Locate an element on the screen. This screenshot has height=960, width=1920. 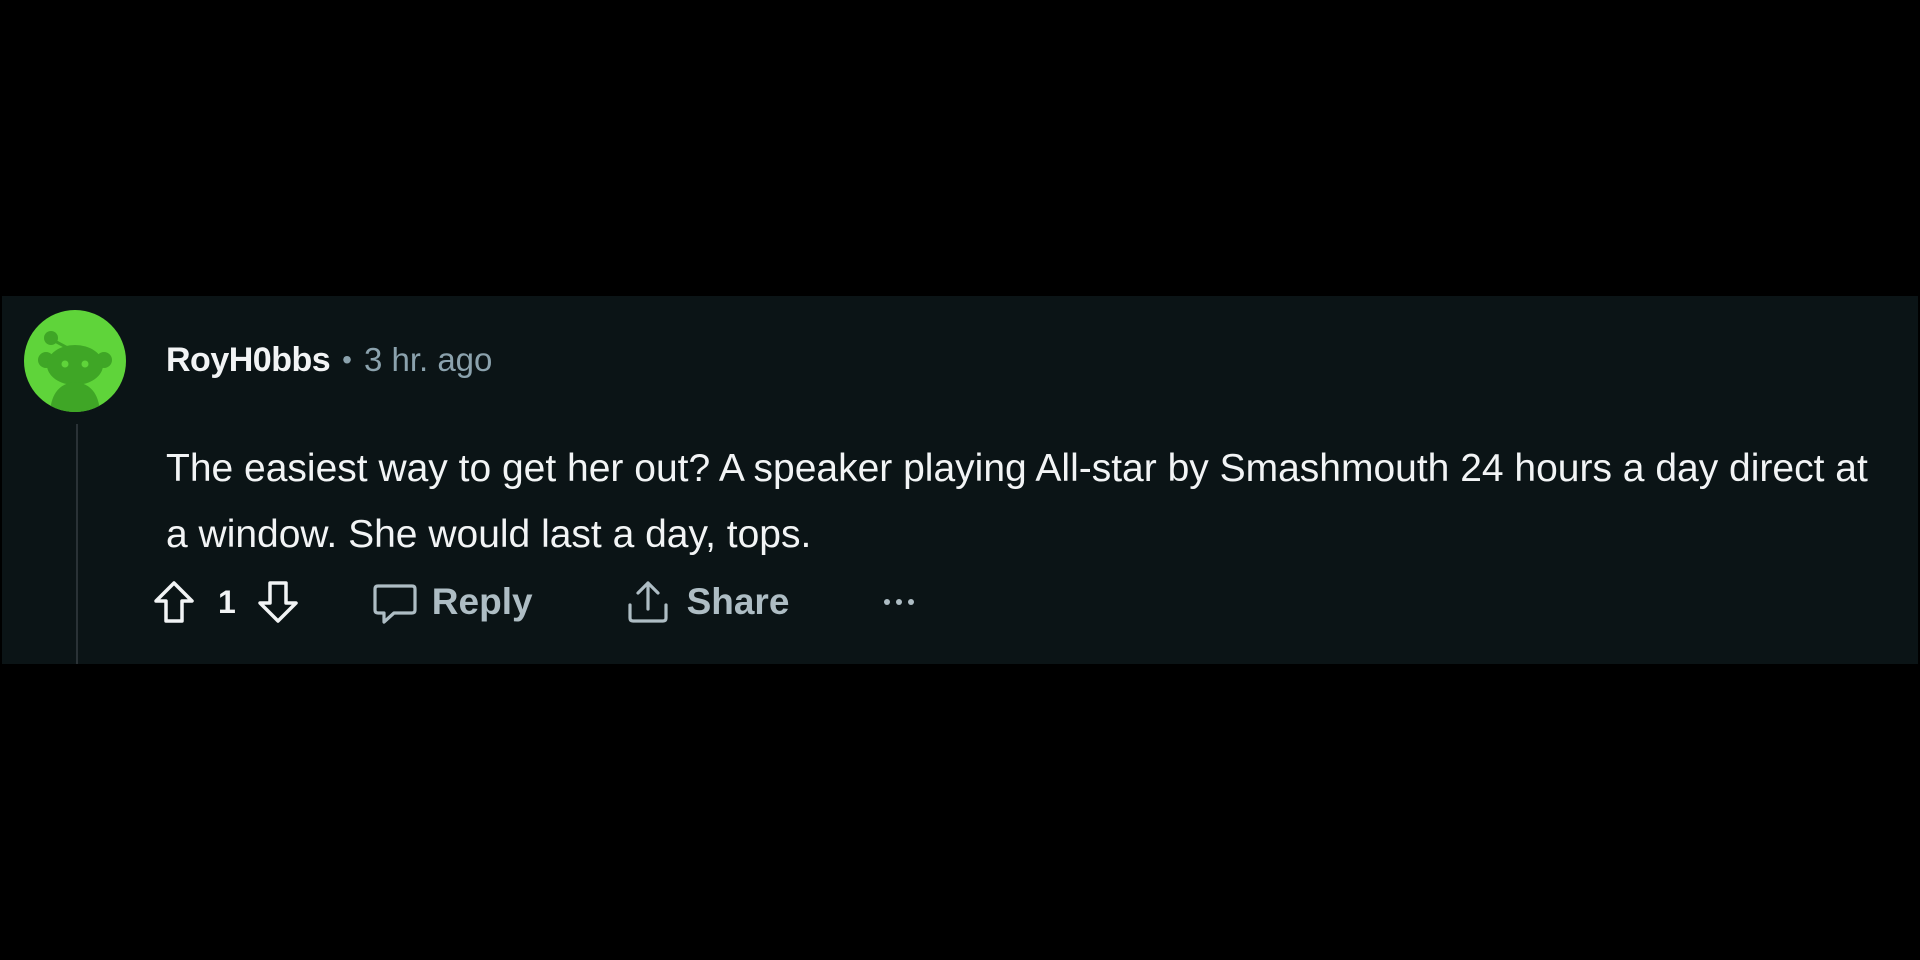
arrow-up-icon is located at coordinates (174, 602).